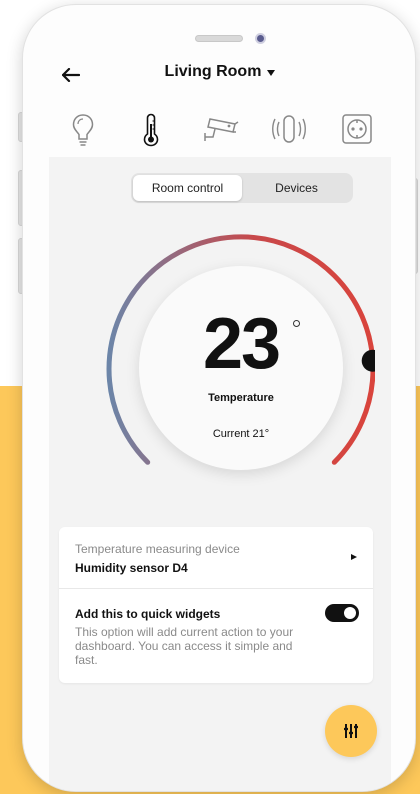 This screenshot has height=794, width=420. I want to click on power-socket-icon, so click(357, 129).